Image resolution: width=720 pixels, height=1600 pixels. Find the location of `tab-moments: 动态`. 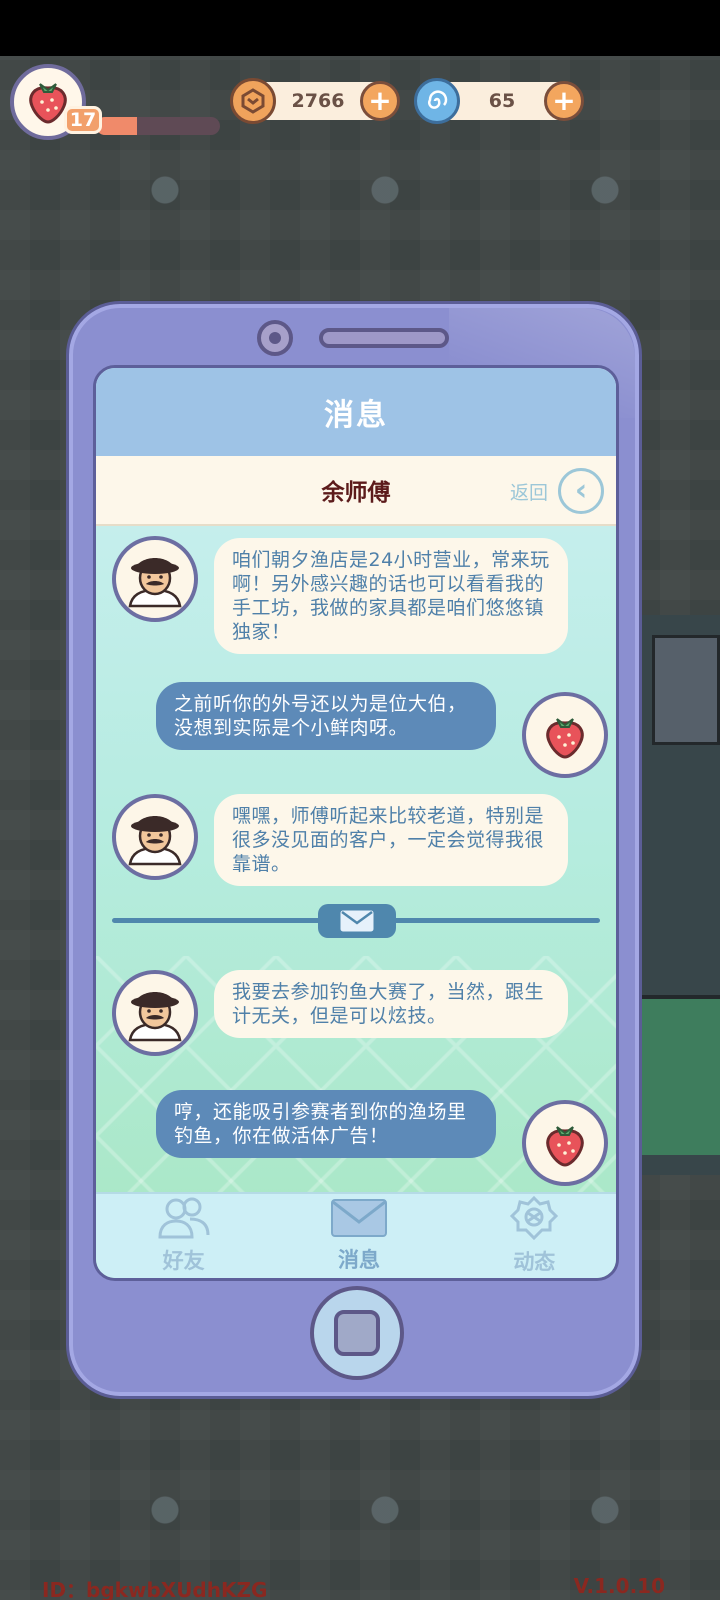

tab-moments: 动态 is located at coordinates (531, 1236).